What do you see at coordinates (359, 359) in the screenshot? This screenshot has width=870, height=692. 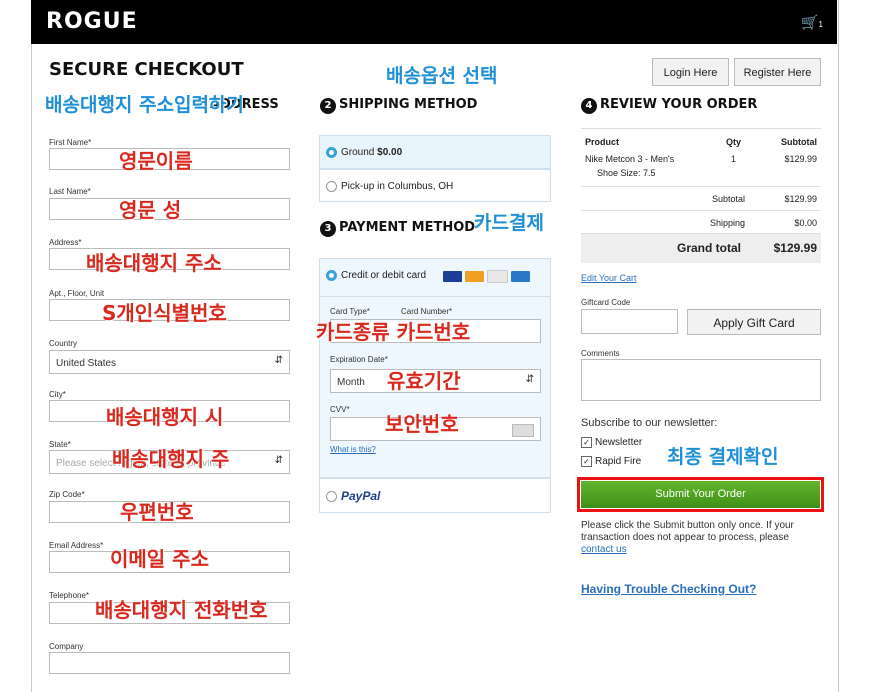 I see `expiration-label: Expiration Date*` at bounding box center [359, 359].